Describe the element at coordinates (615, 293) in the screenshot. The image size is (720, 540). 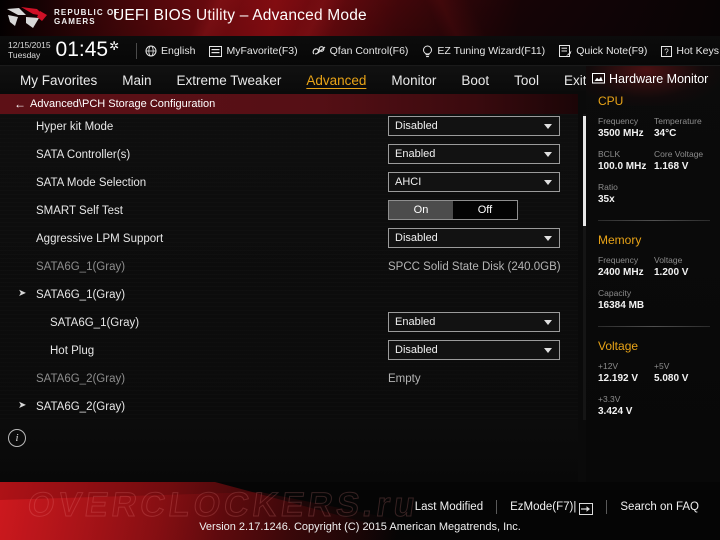
I see `hw-readout-label: Capacity` at that location.